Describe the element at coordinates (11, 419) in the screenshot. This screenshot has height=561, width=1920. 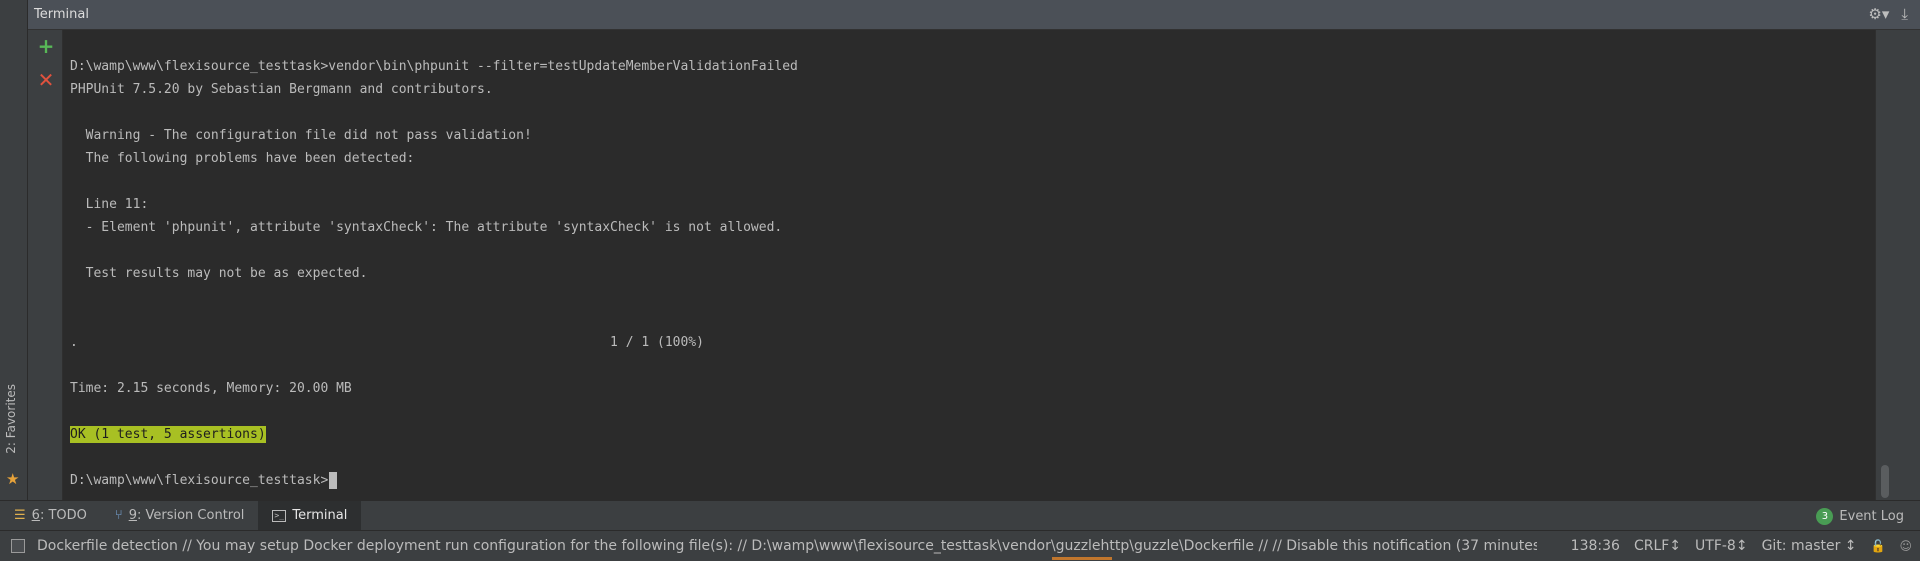
I see `favorites-tab-label: 2: Favorites` at that location.